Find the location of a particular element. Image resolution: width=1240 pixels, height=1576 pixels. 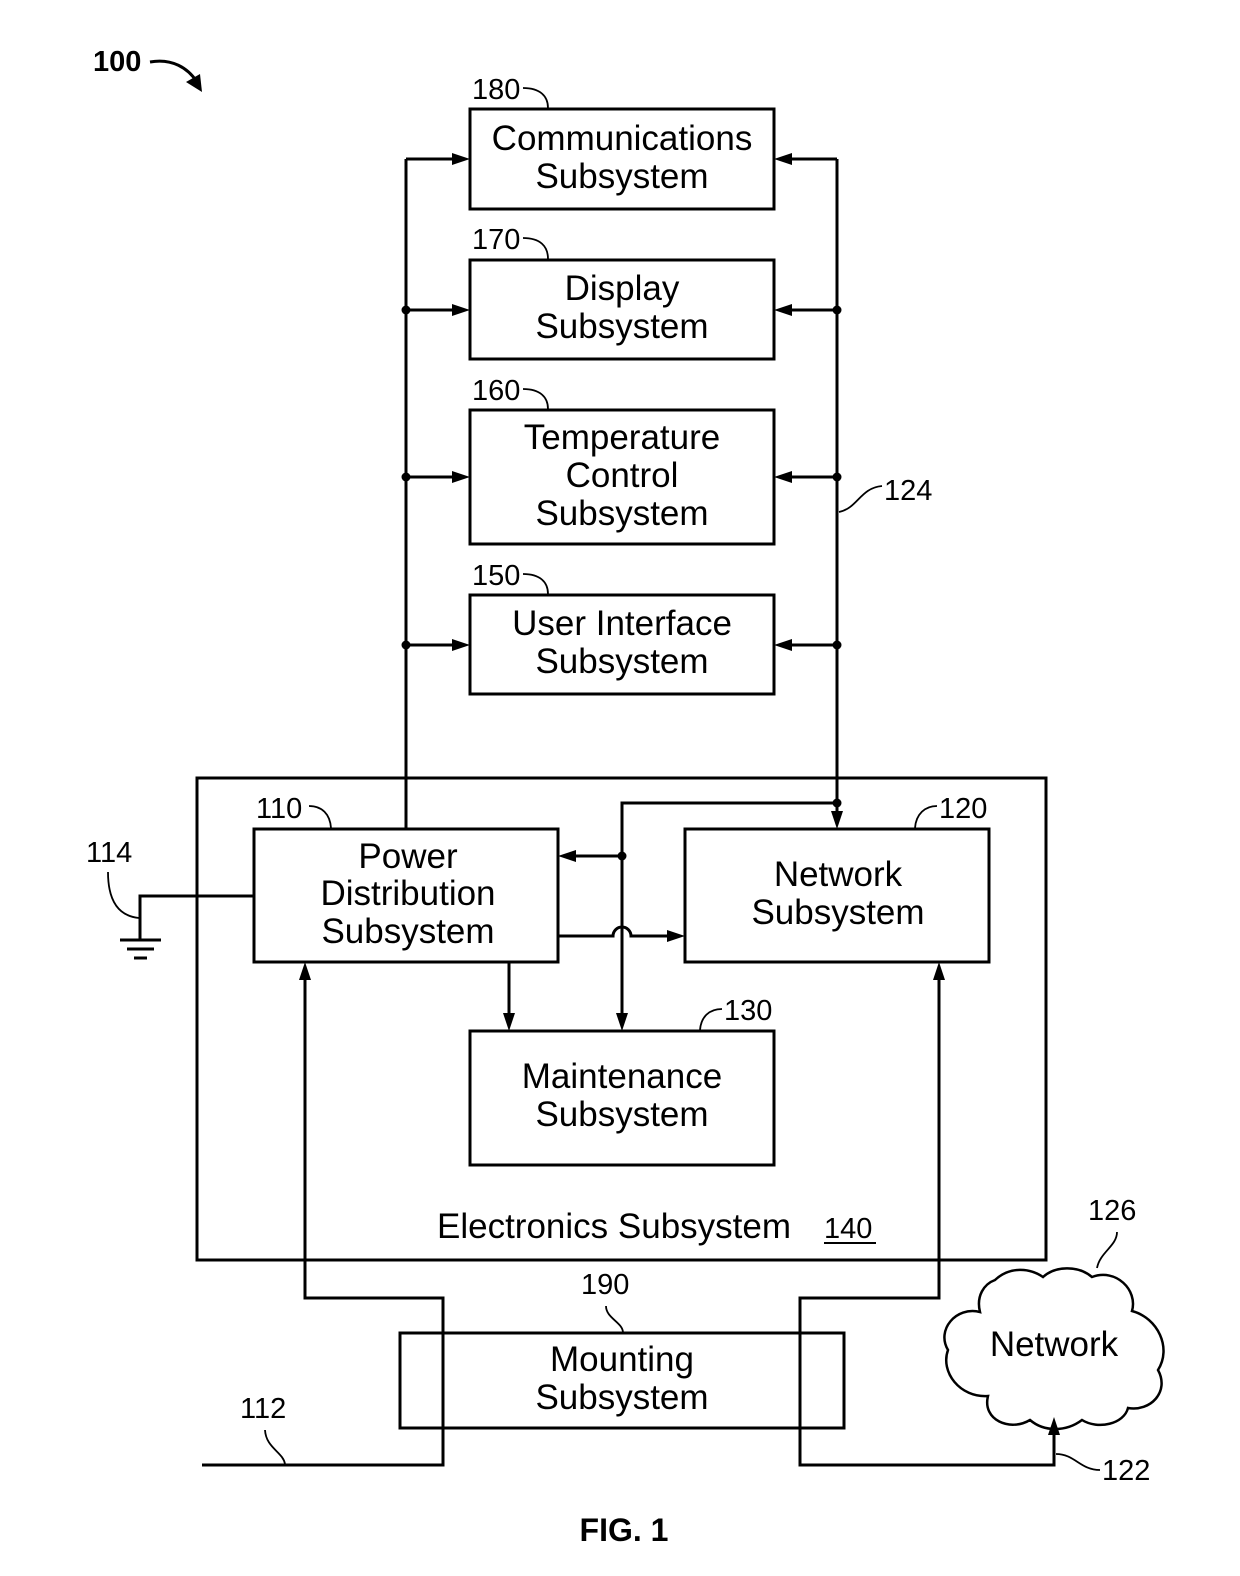

communications-subsystem-block: Communications Subsystem 180 is located at coordinates (622, 142).